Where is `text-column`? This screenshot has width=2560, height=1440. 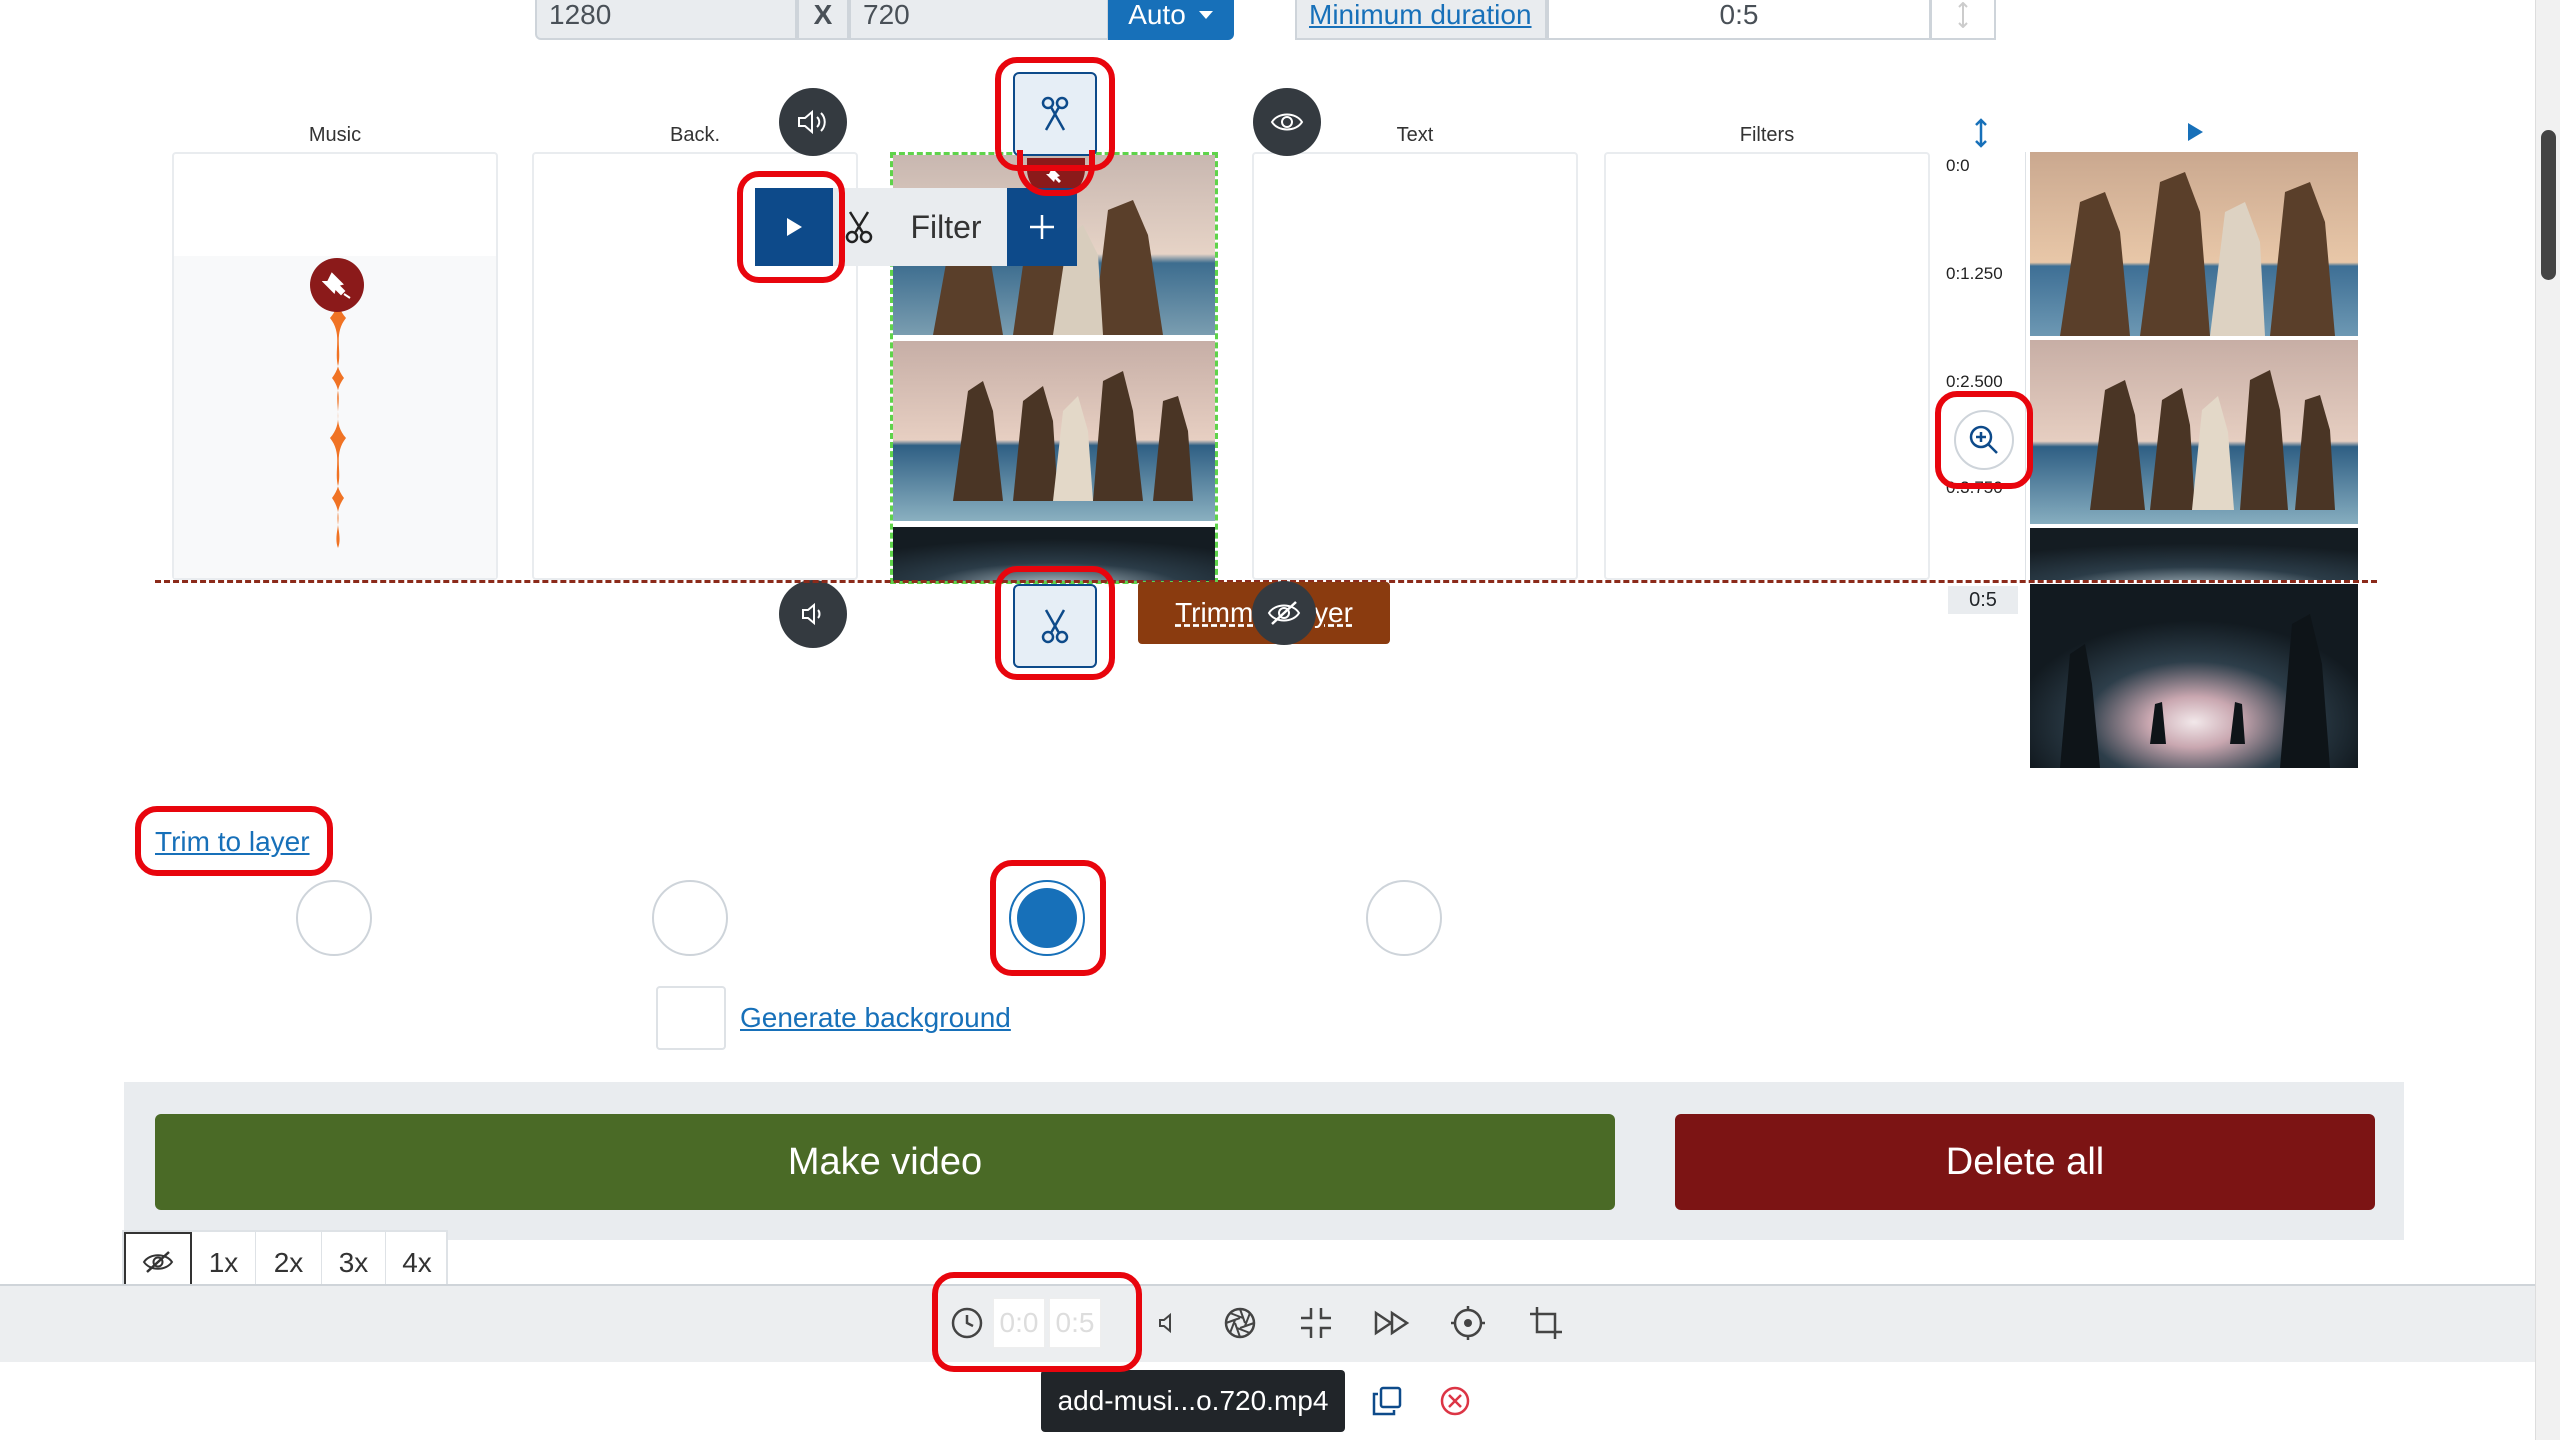 text-column is located at coordinates (1415, 366).